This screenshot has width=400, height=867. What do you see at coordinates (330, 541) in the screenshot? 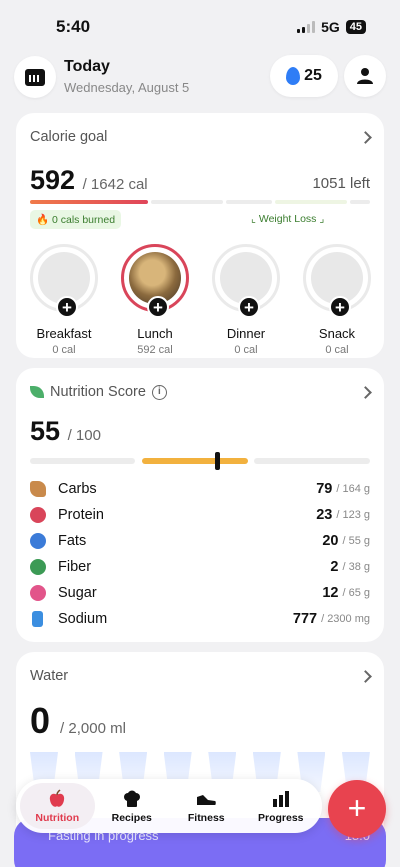
I see `nutrient-value: 20` at bounding box center [330, 541].